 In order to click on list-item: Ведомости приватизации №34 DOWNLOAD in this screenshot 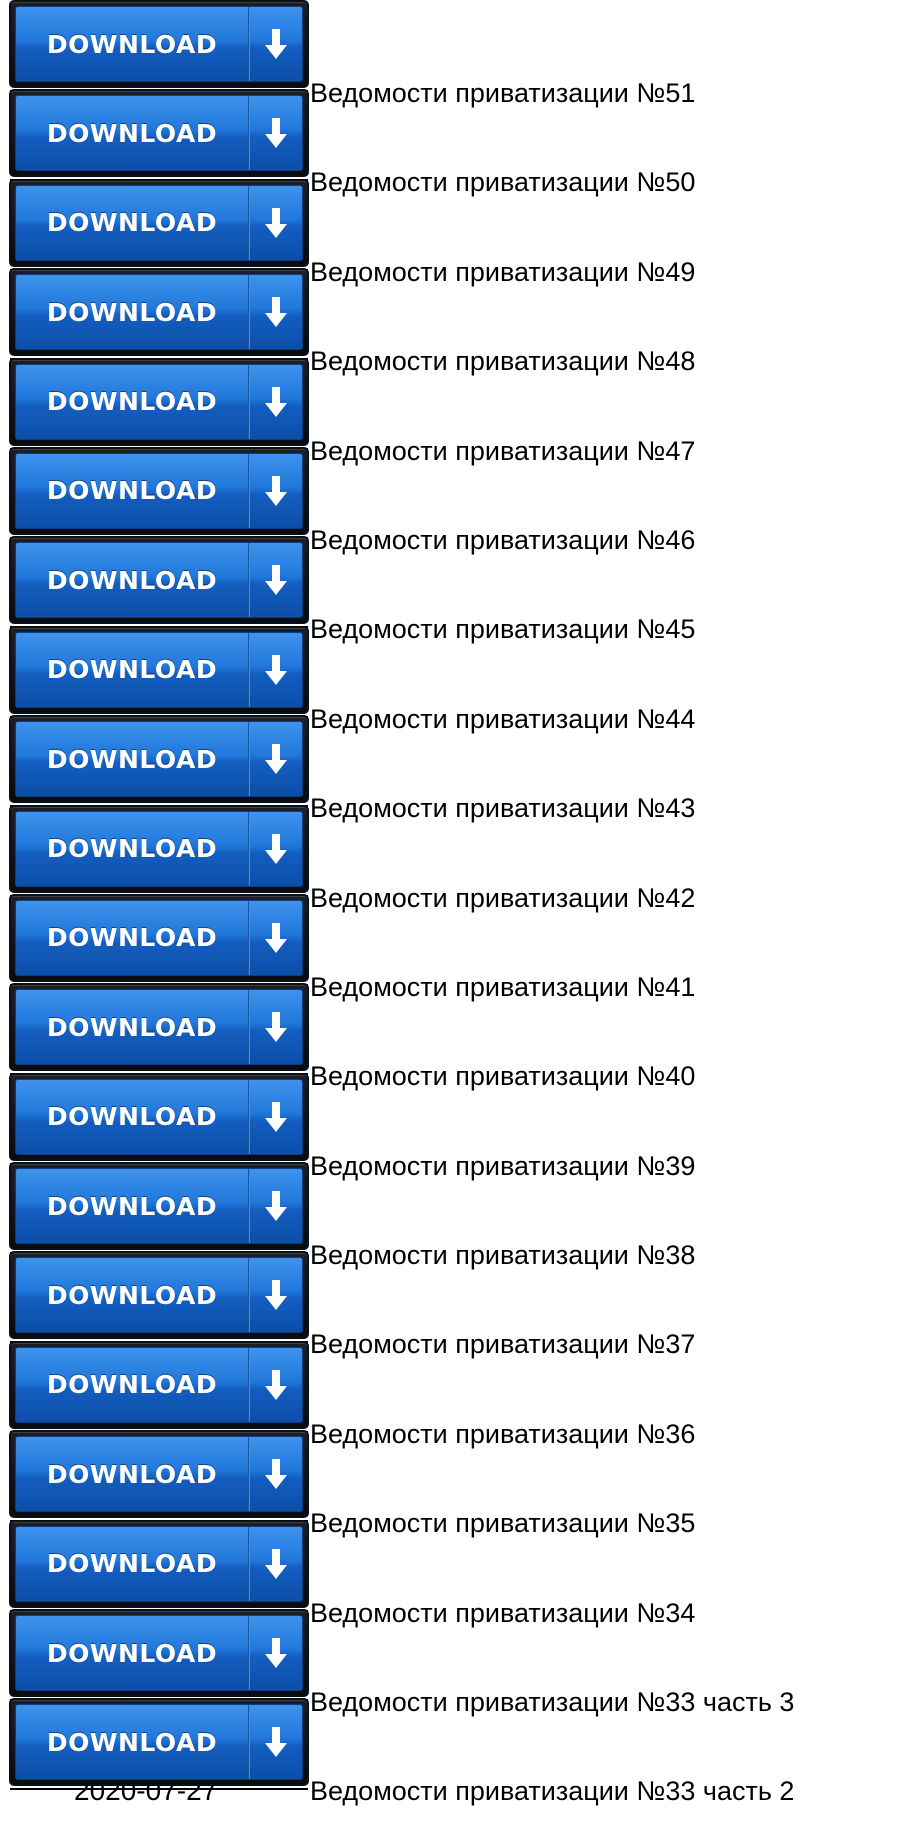, I will do `click(449, 1573)`.